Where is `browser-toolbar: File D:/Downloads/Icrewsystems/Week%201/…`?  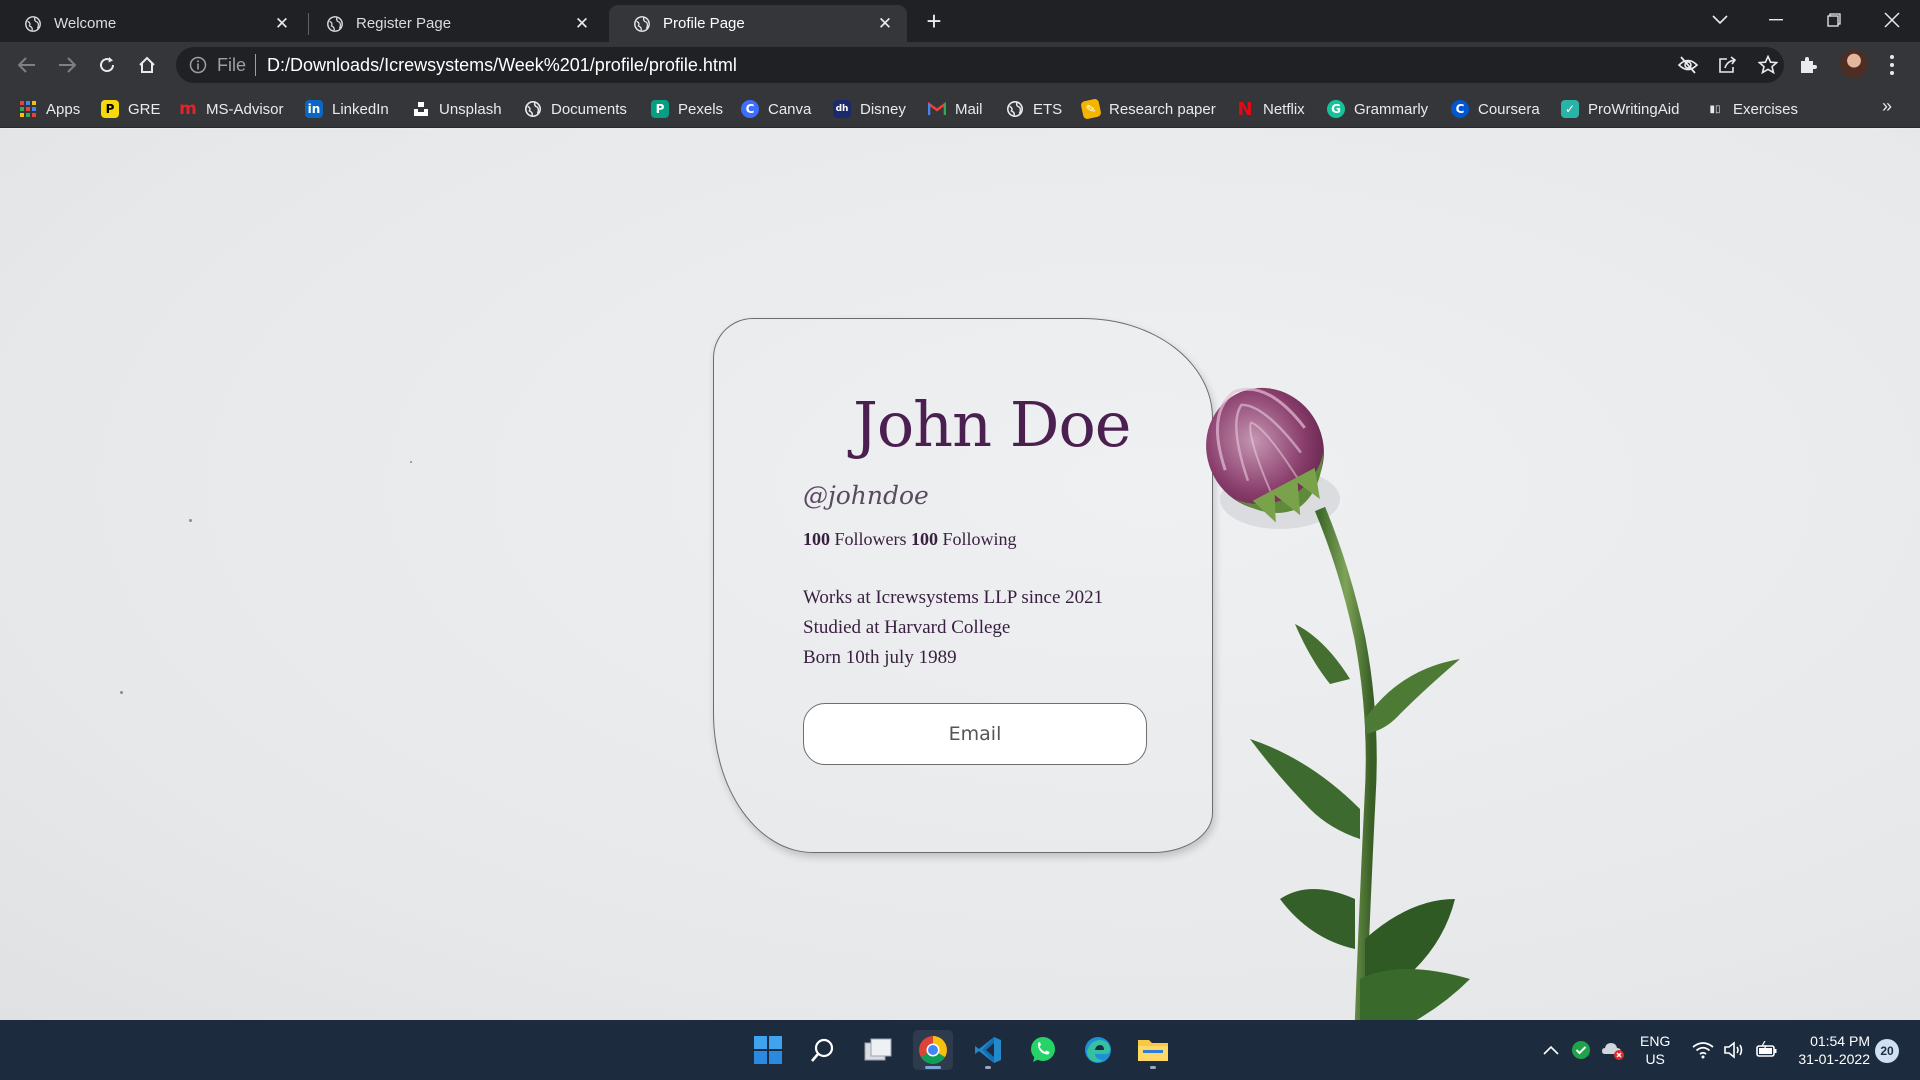 browser-toolbar: File D:/Downloads/Icrewsystems/Week%201/… is located at coordinates (960, 65).